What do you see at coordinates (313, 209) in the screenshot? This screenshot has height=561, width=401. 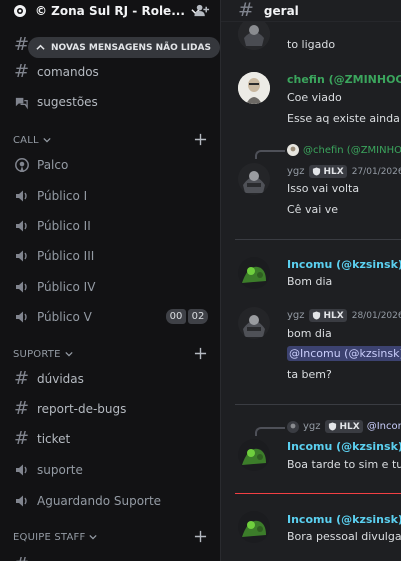 I see `message-text: Cê vai ve` at bounding box center [313, 209].